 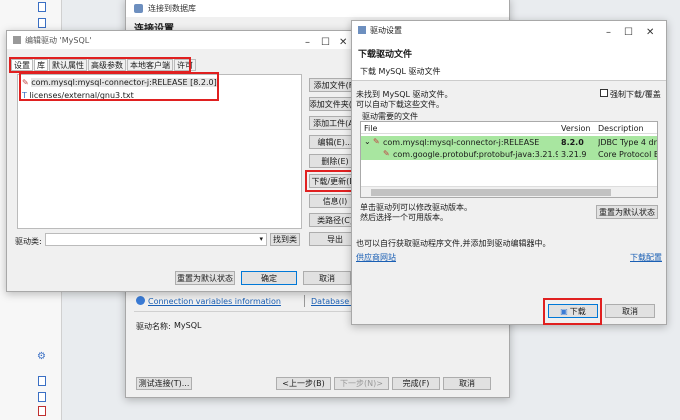 I want to click on expand-chevron-icon: ⌄, so click(x=367, y=141).